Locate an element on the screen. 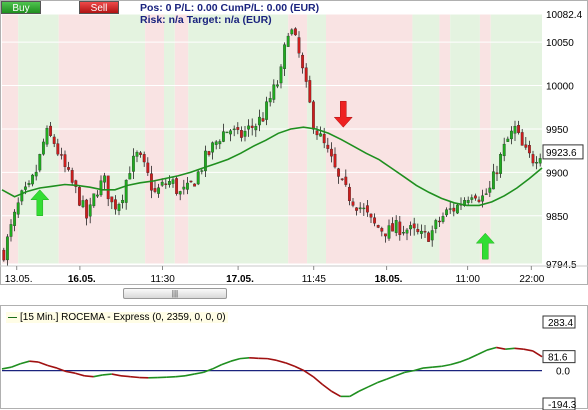  sell-button: Sell is located at coordinates (99, 7).